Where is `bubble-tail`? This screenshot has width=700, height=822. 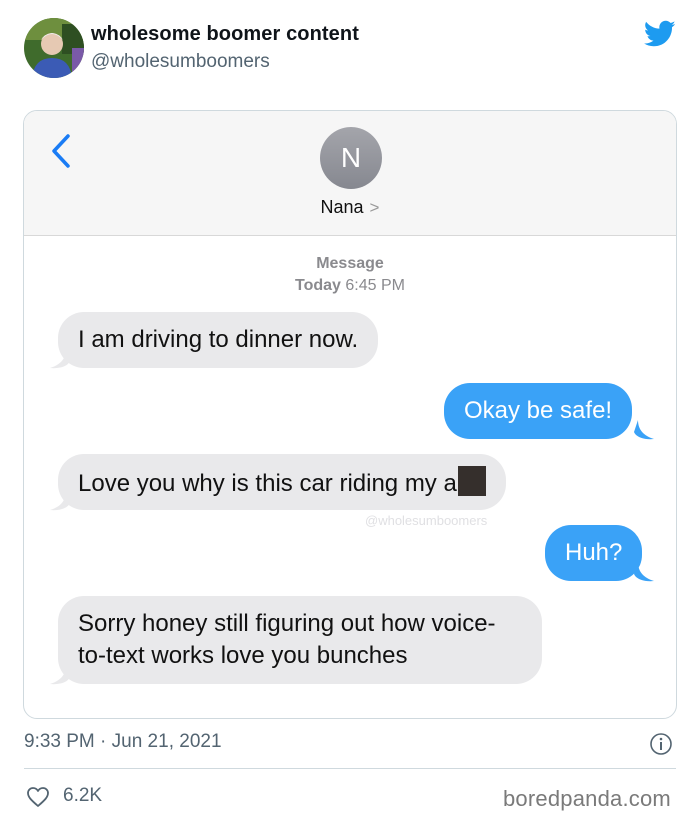 bubble-tail is located at coordinates (644, 430).